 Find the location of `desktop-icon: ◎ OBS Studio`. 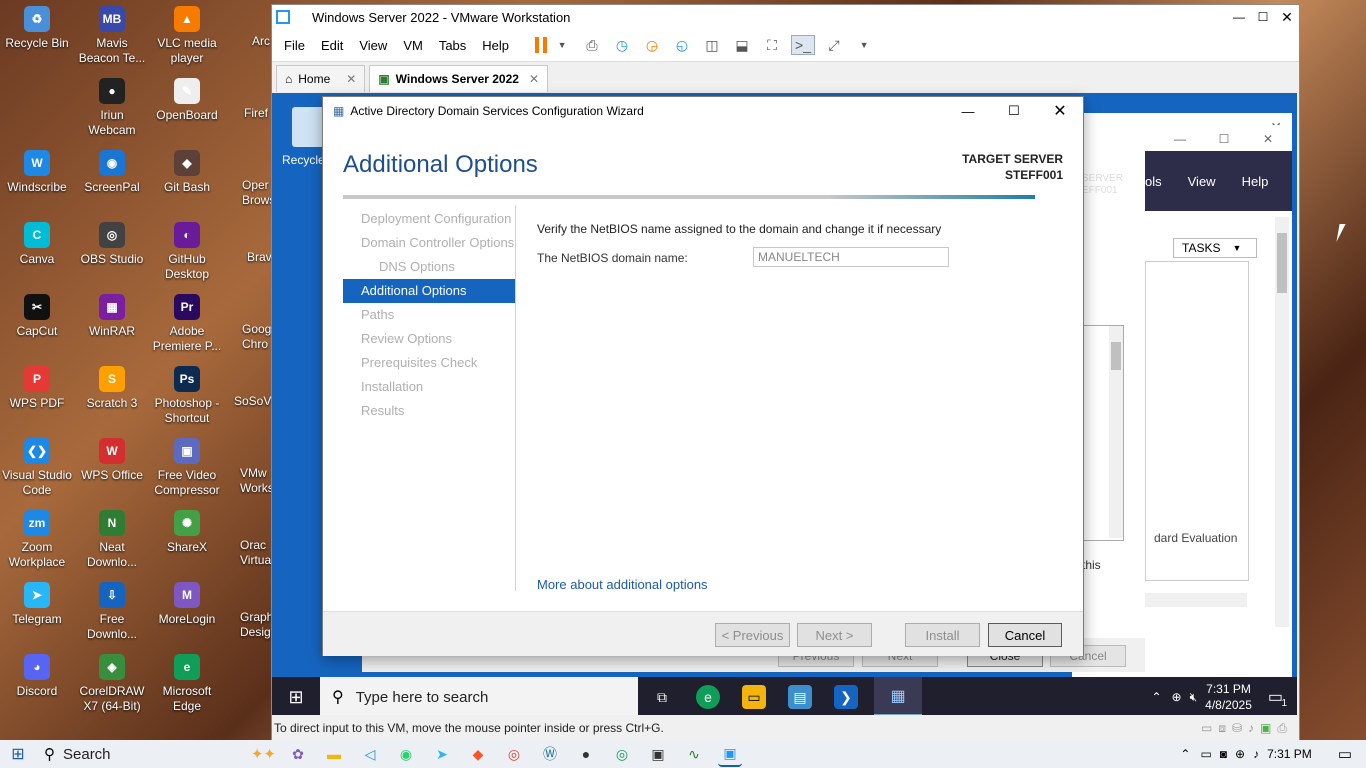

desktop-icon: ◎ OBS Studio is located at coordinates (112, 244).